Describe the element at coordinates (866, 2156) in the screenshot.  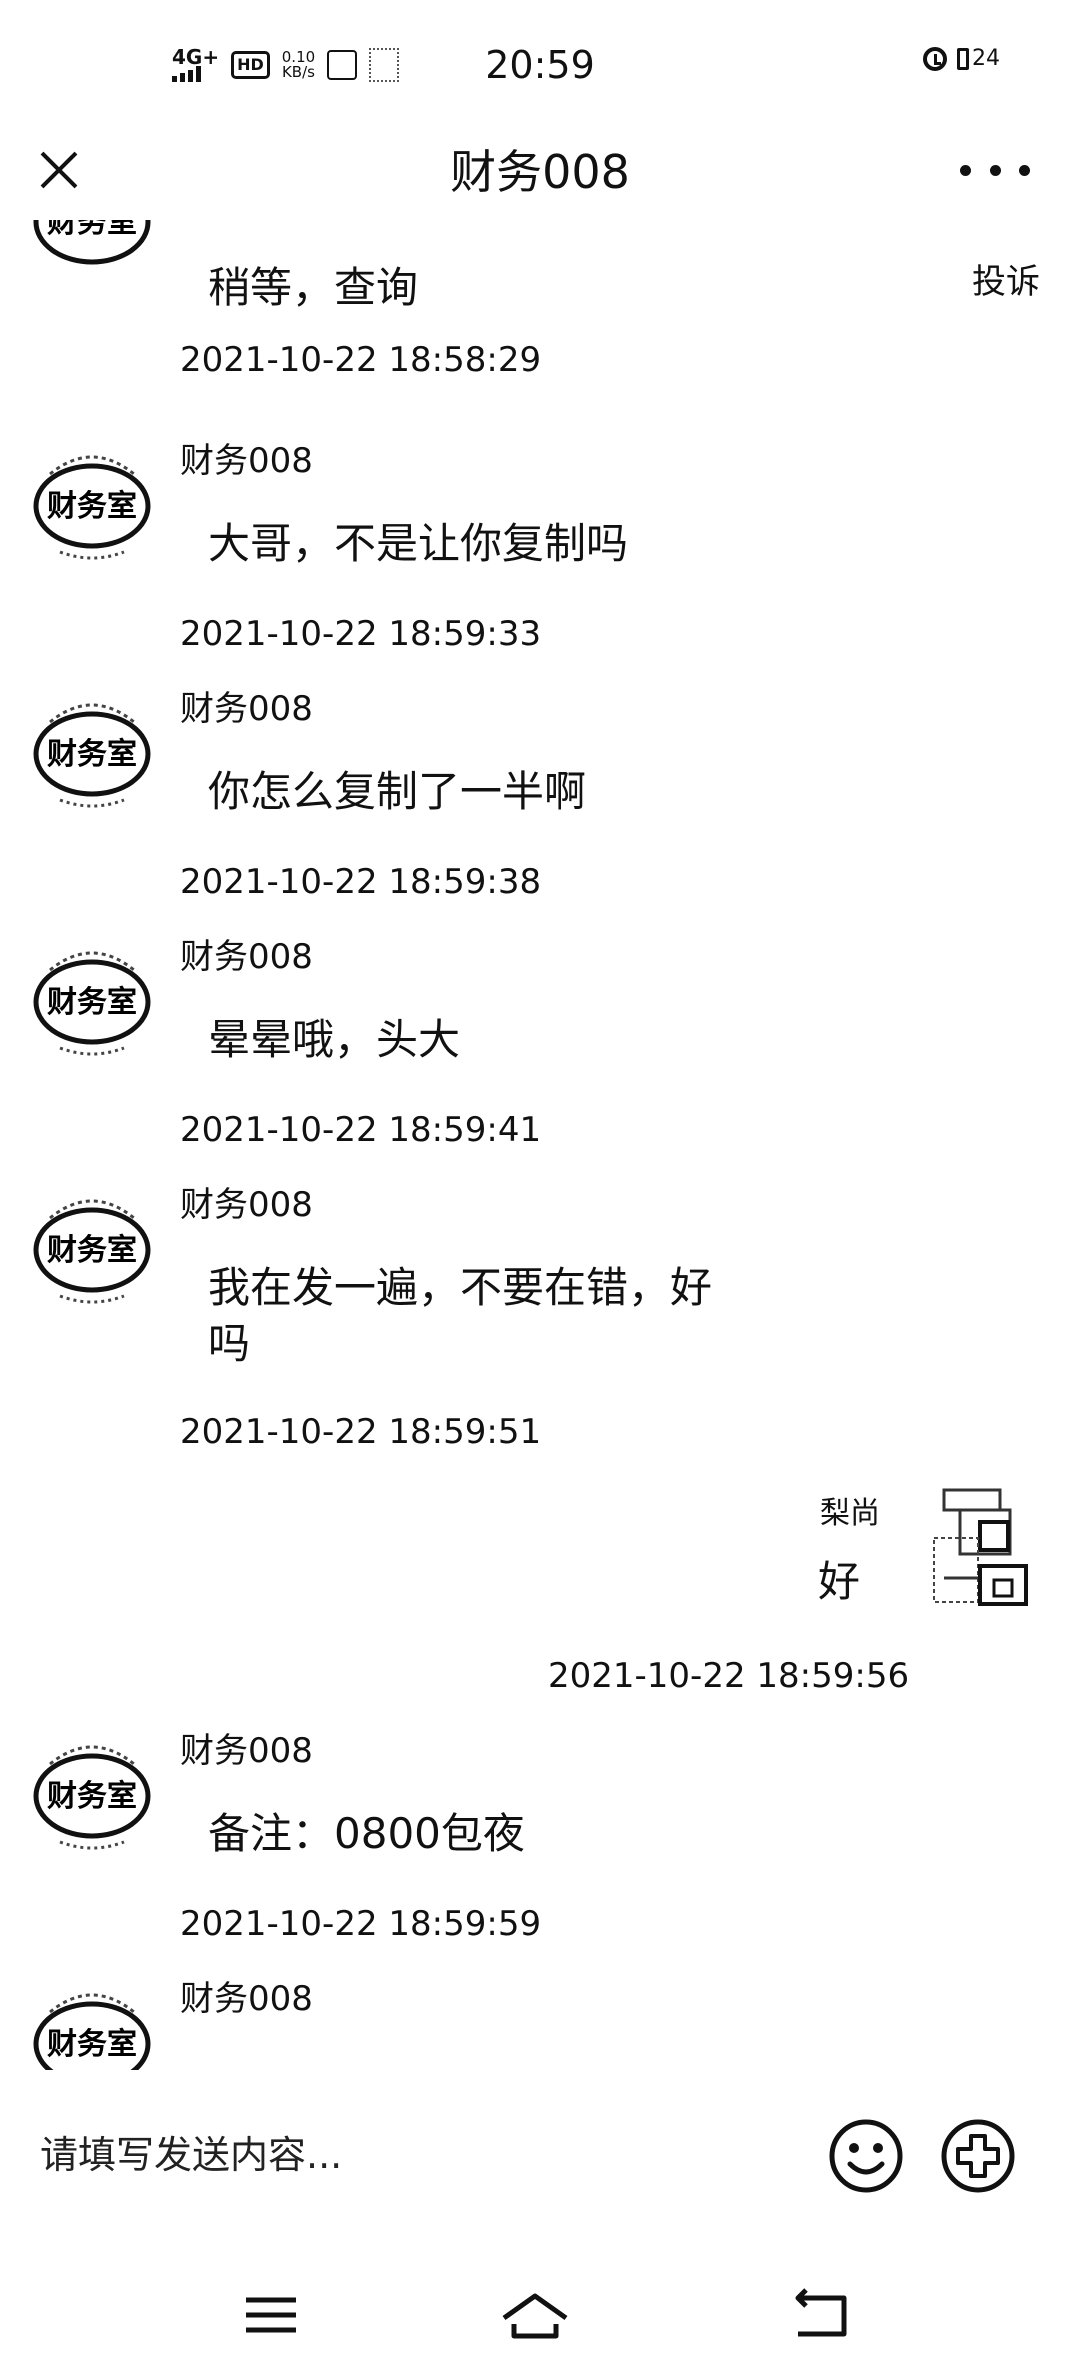
I see `emoji-button` at that location.